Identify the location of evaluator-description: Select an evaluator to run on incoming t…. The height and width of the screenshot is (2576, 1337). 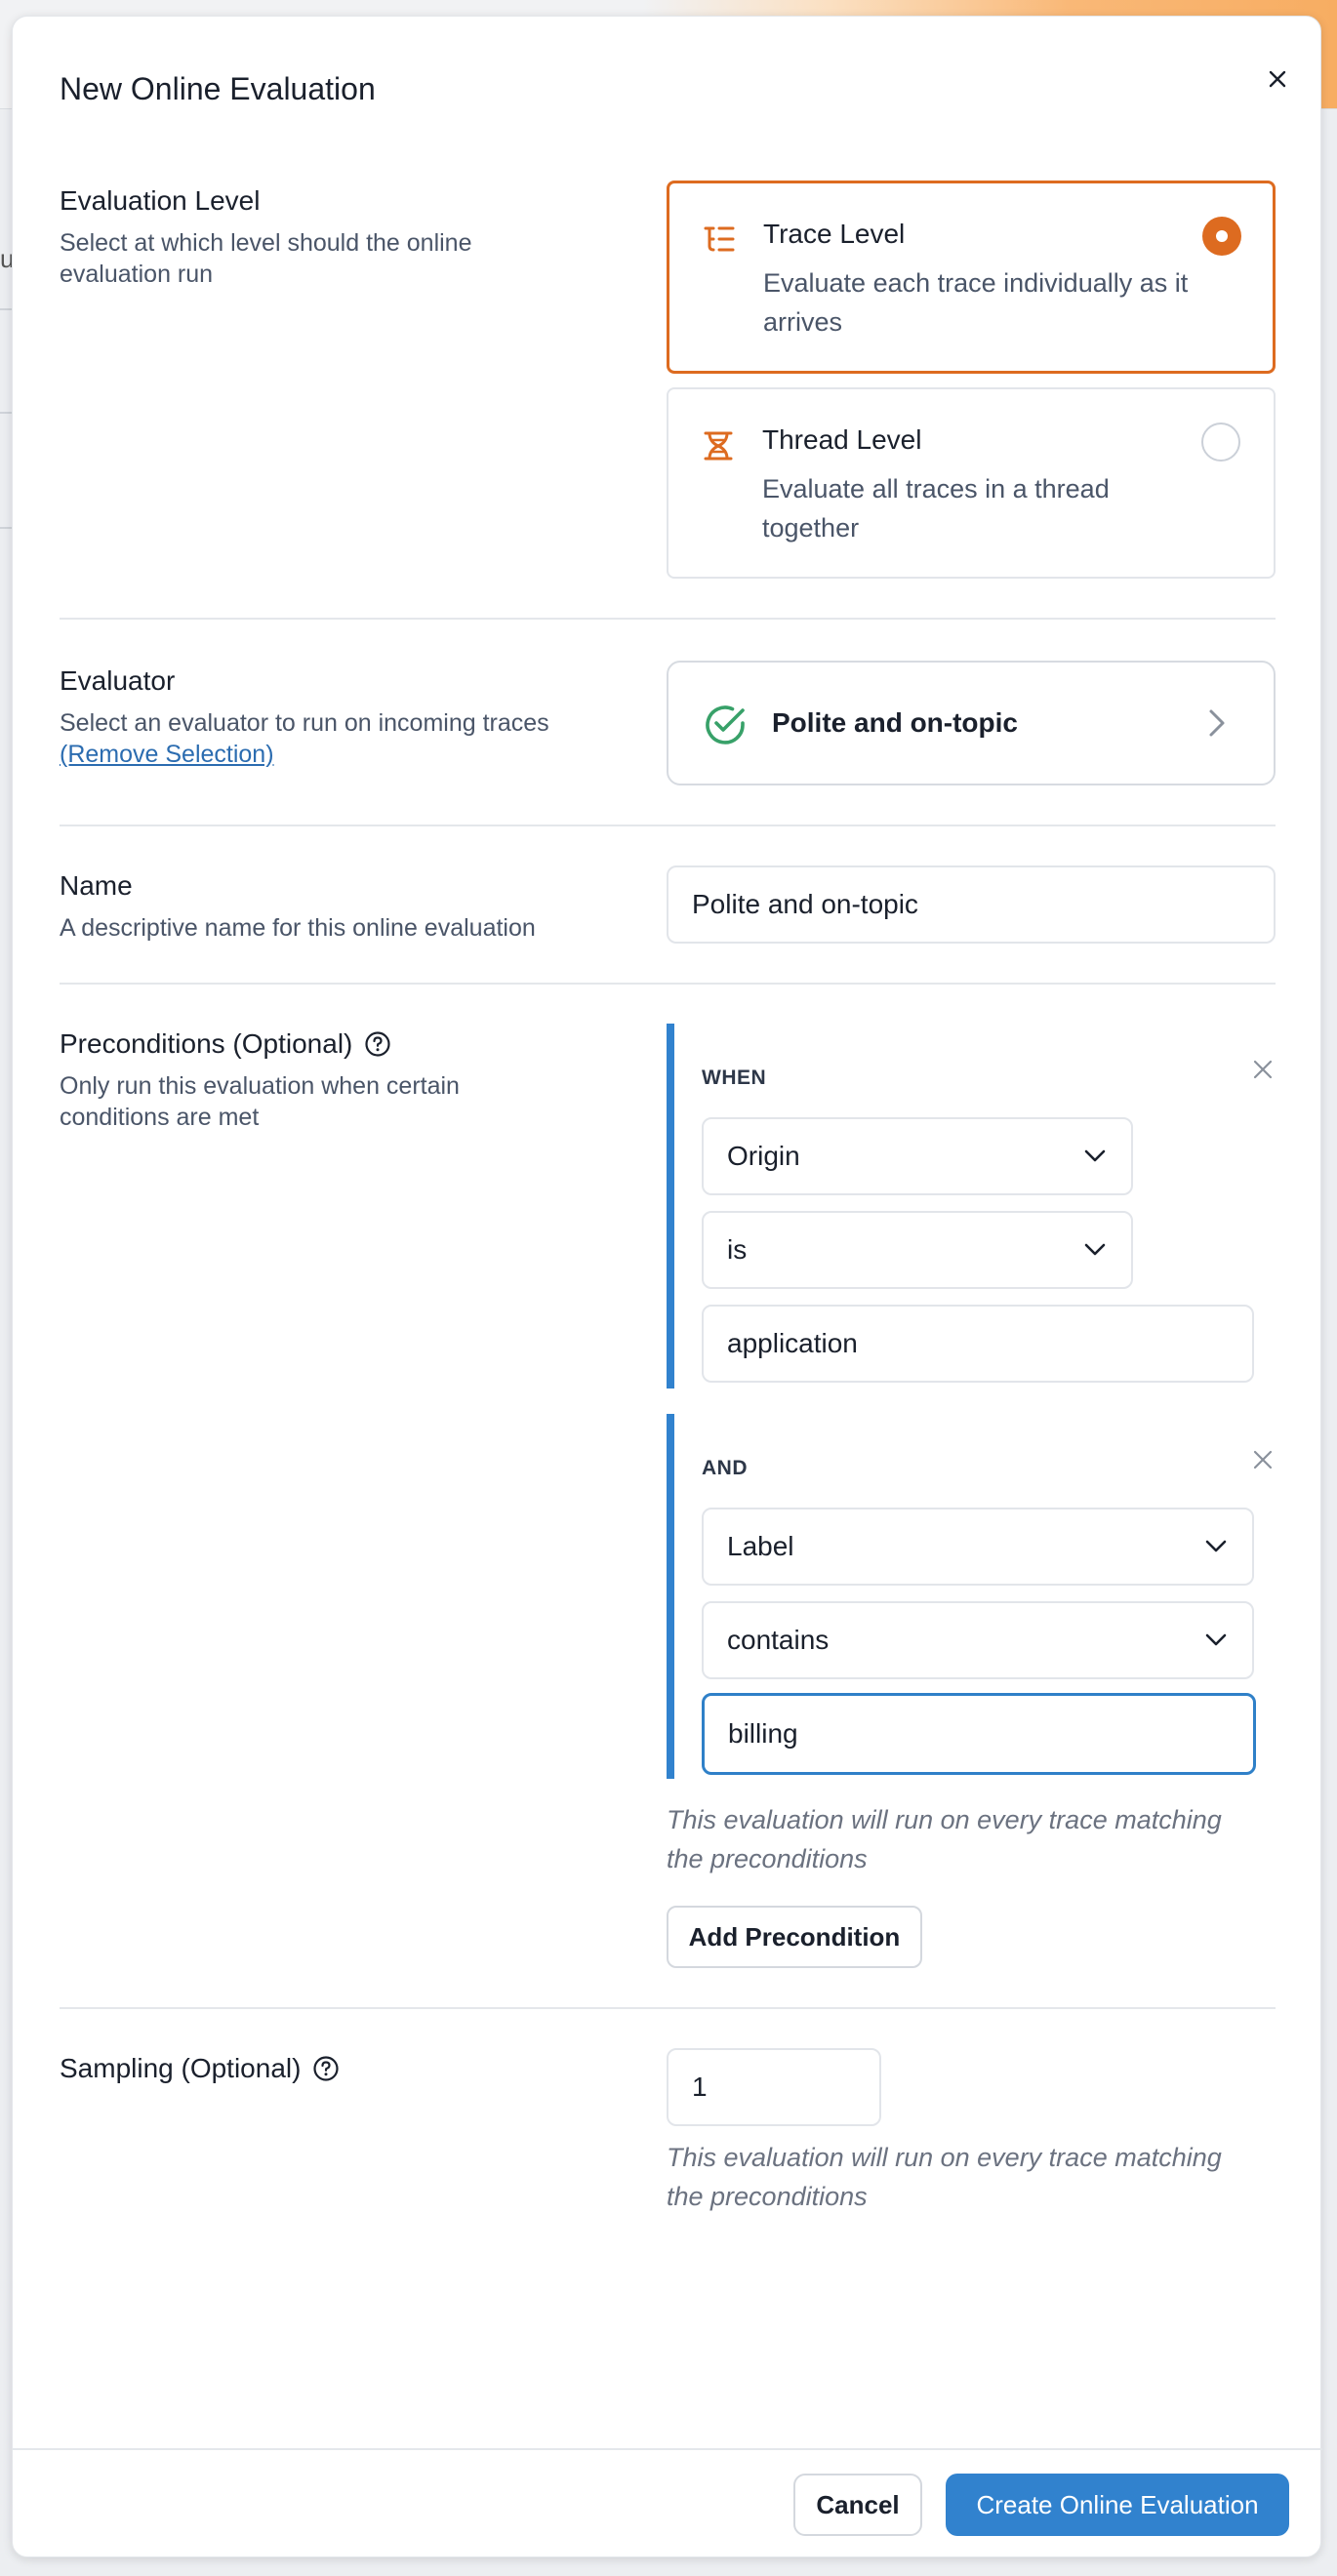
(304, 723).